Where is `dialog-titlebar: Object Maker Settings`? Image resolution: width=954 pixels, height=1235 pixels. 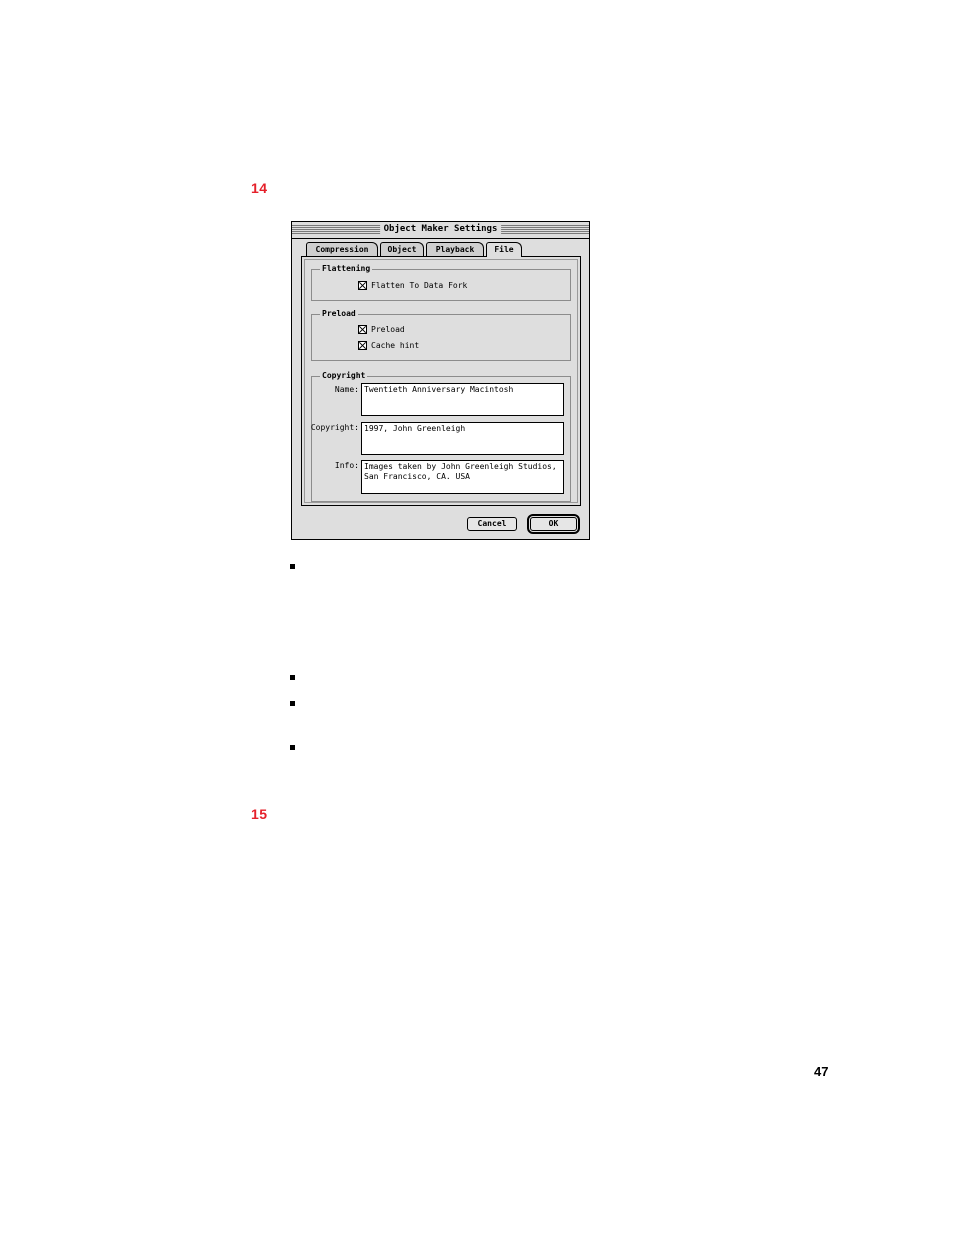
dialog-titlebar: Object Maker Settings is located at coordinates (440, 230).